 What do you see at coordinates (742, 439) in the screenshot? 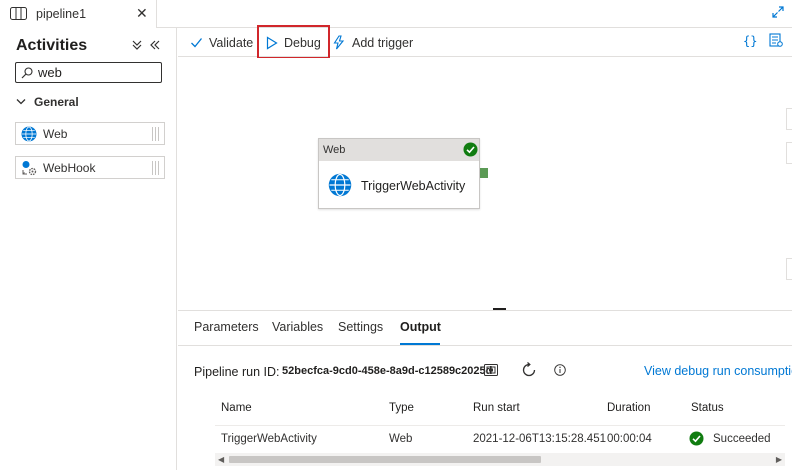
I see `cell-status: Succeeded` at bounding box center [742, 439].